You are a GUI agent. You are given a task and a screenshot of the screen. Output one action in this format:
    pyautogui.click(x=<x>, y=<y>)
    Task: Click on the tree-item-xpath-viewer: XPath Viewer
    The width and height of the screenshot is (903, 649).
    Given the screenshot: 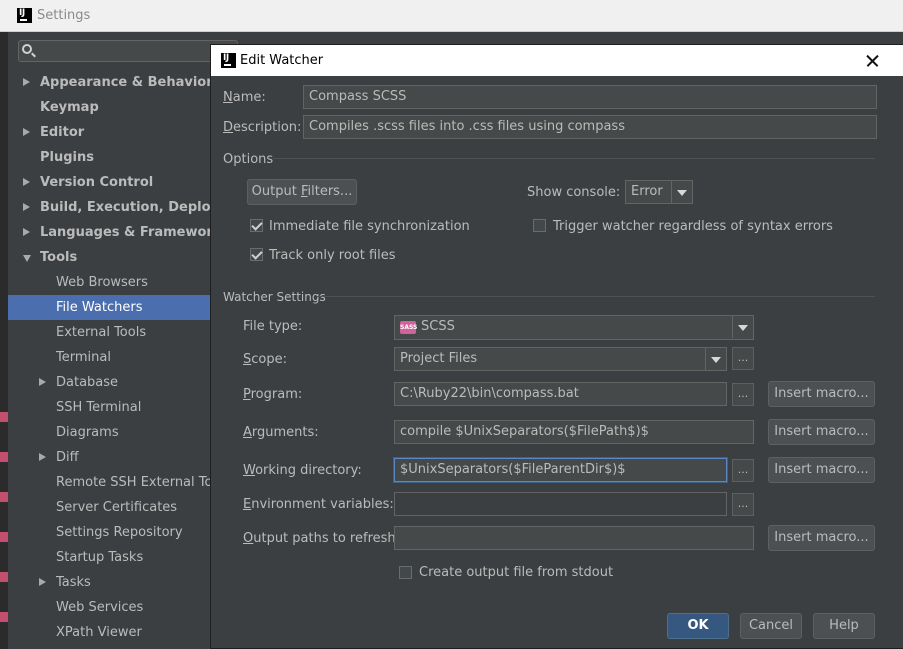 What is the action you would take?
    pyautogui.click(x=109, y=632)
    